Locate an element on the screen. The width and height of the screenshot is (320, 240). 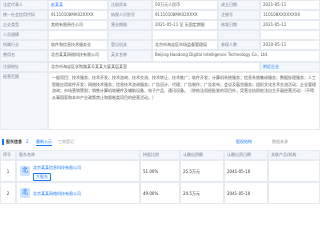
label-row4-col2 is located at coordinates (130, 35).